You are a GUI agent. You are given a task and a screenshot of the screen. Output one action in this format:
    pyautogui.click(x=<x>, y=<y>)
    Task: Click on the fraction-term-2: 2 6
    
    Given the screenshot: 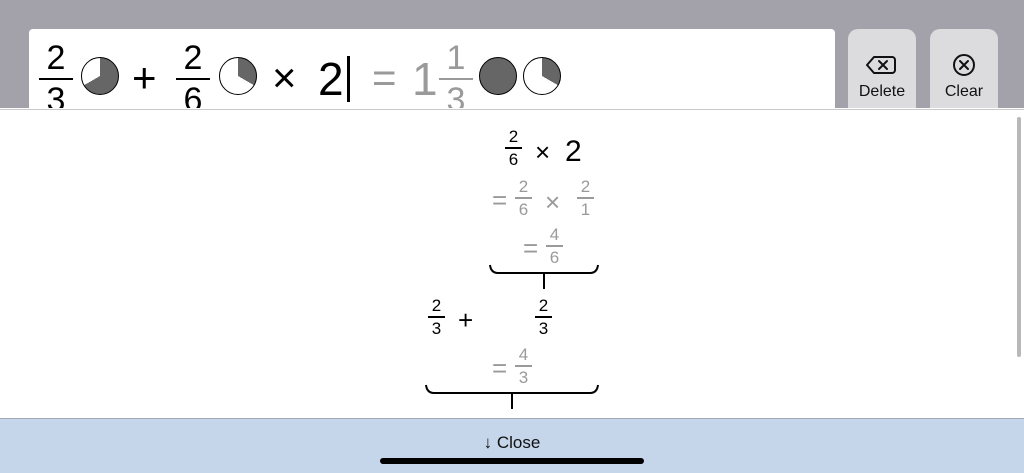 What is the action you would take?
    pyautogui.click(x=193, y=74)
    